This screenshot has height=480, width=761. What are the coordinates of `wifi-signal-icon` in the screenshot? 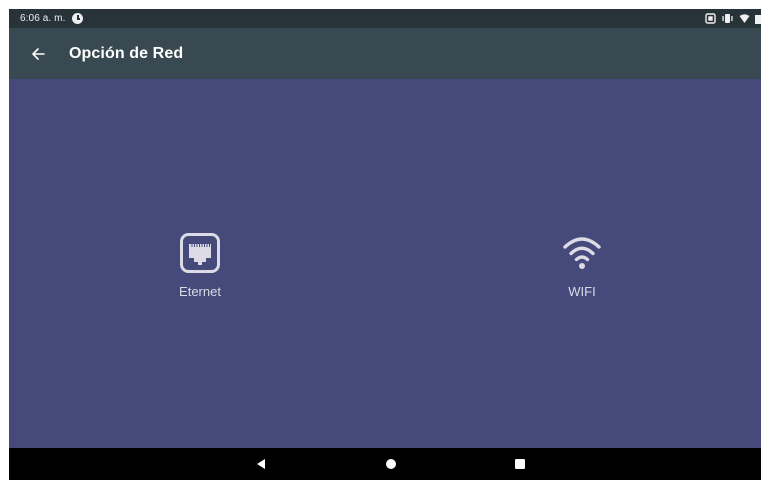 It's located at (744, 18).